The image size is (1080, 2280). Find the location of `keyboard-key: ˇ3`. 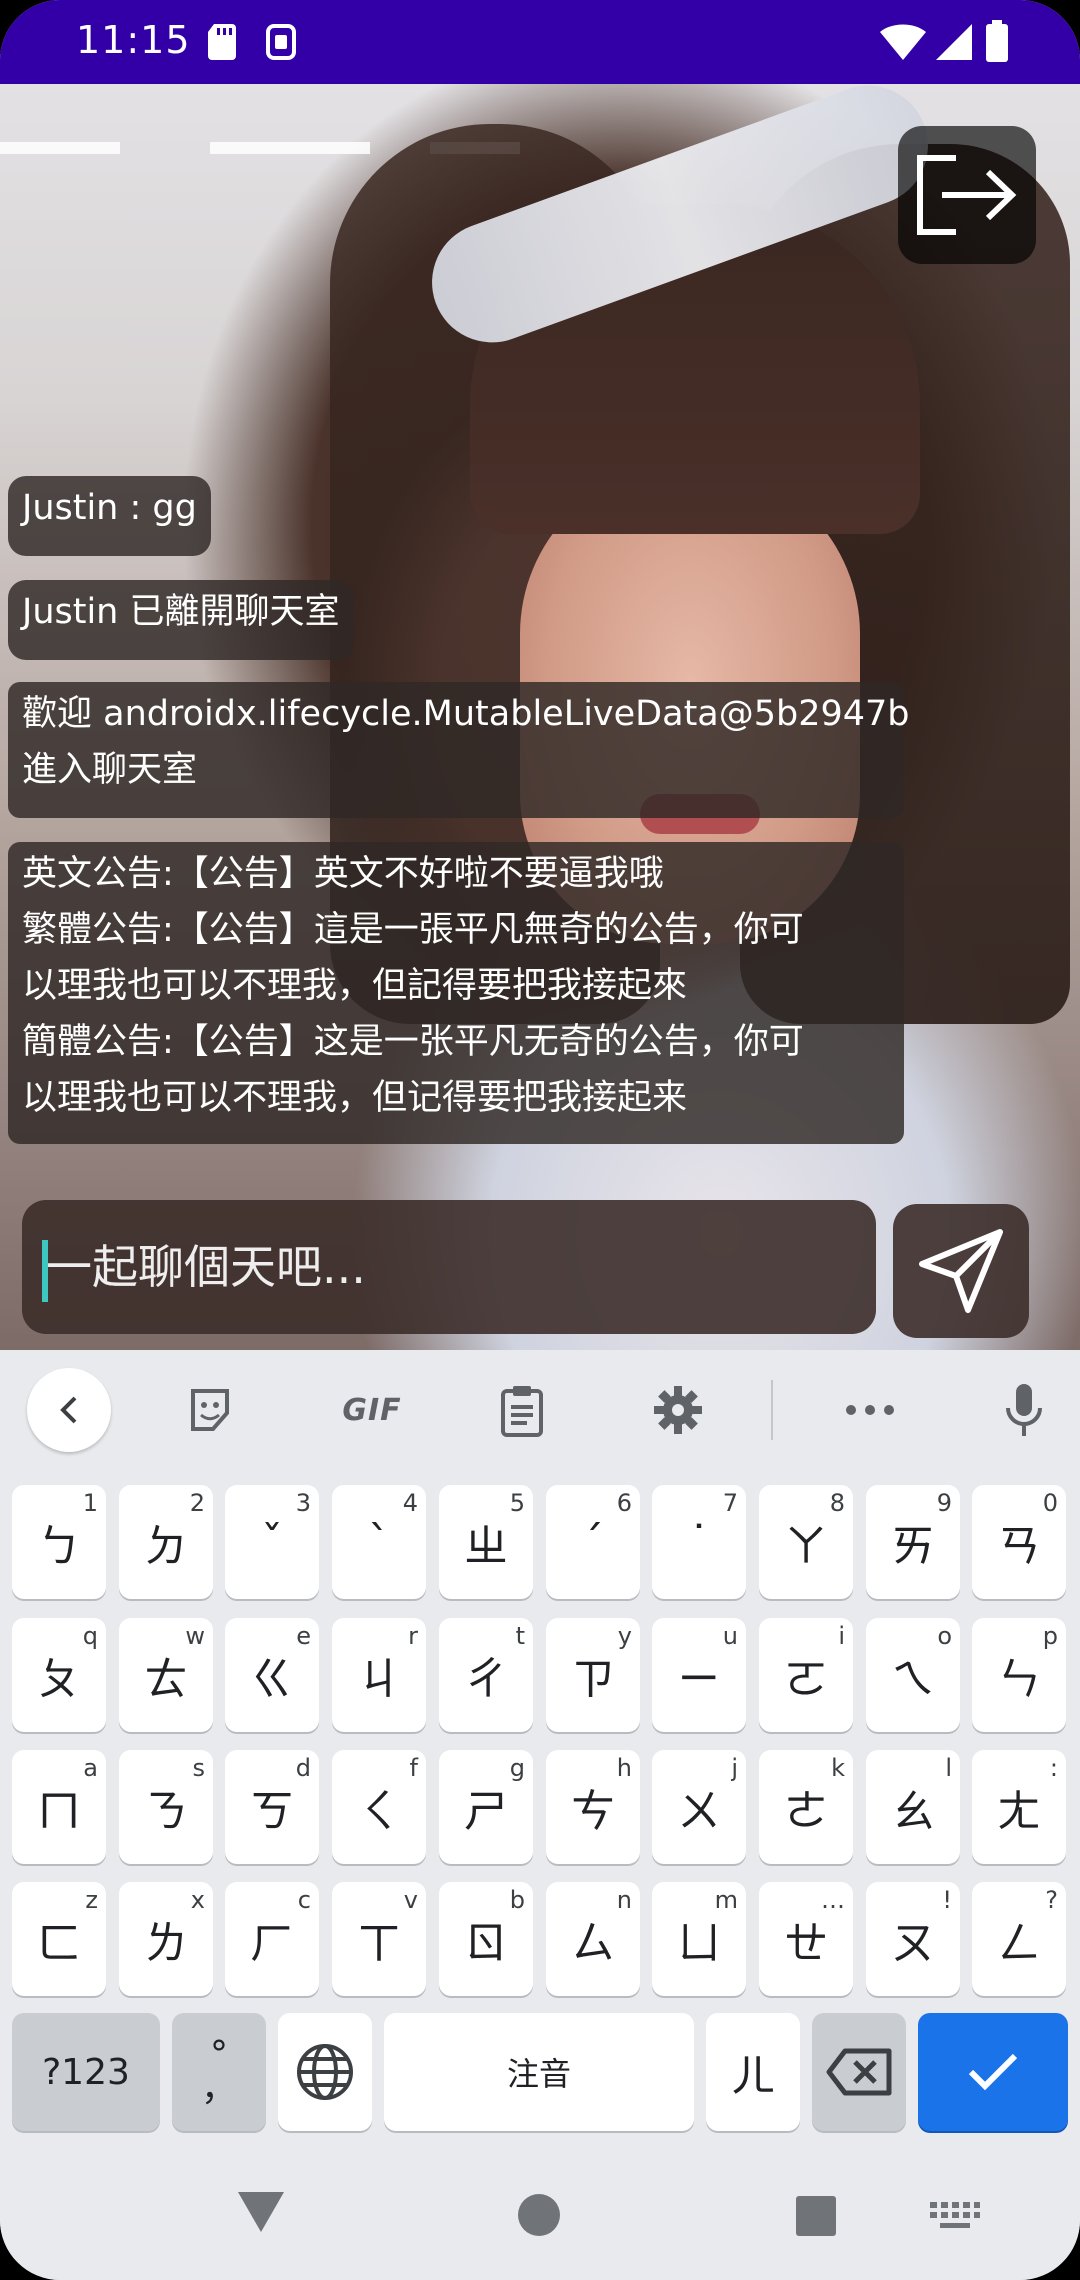

keyboard-key: ˇ3 is located at coordinates (272, 1542).